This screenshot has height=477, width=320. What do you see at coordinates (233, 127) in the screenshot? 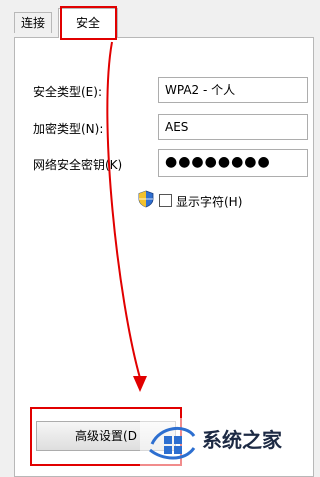
I see `encryption-type-select: AES` at bounding box center [233, 127].